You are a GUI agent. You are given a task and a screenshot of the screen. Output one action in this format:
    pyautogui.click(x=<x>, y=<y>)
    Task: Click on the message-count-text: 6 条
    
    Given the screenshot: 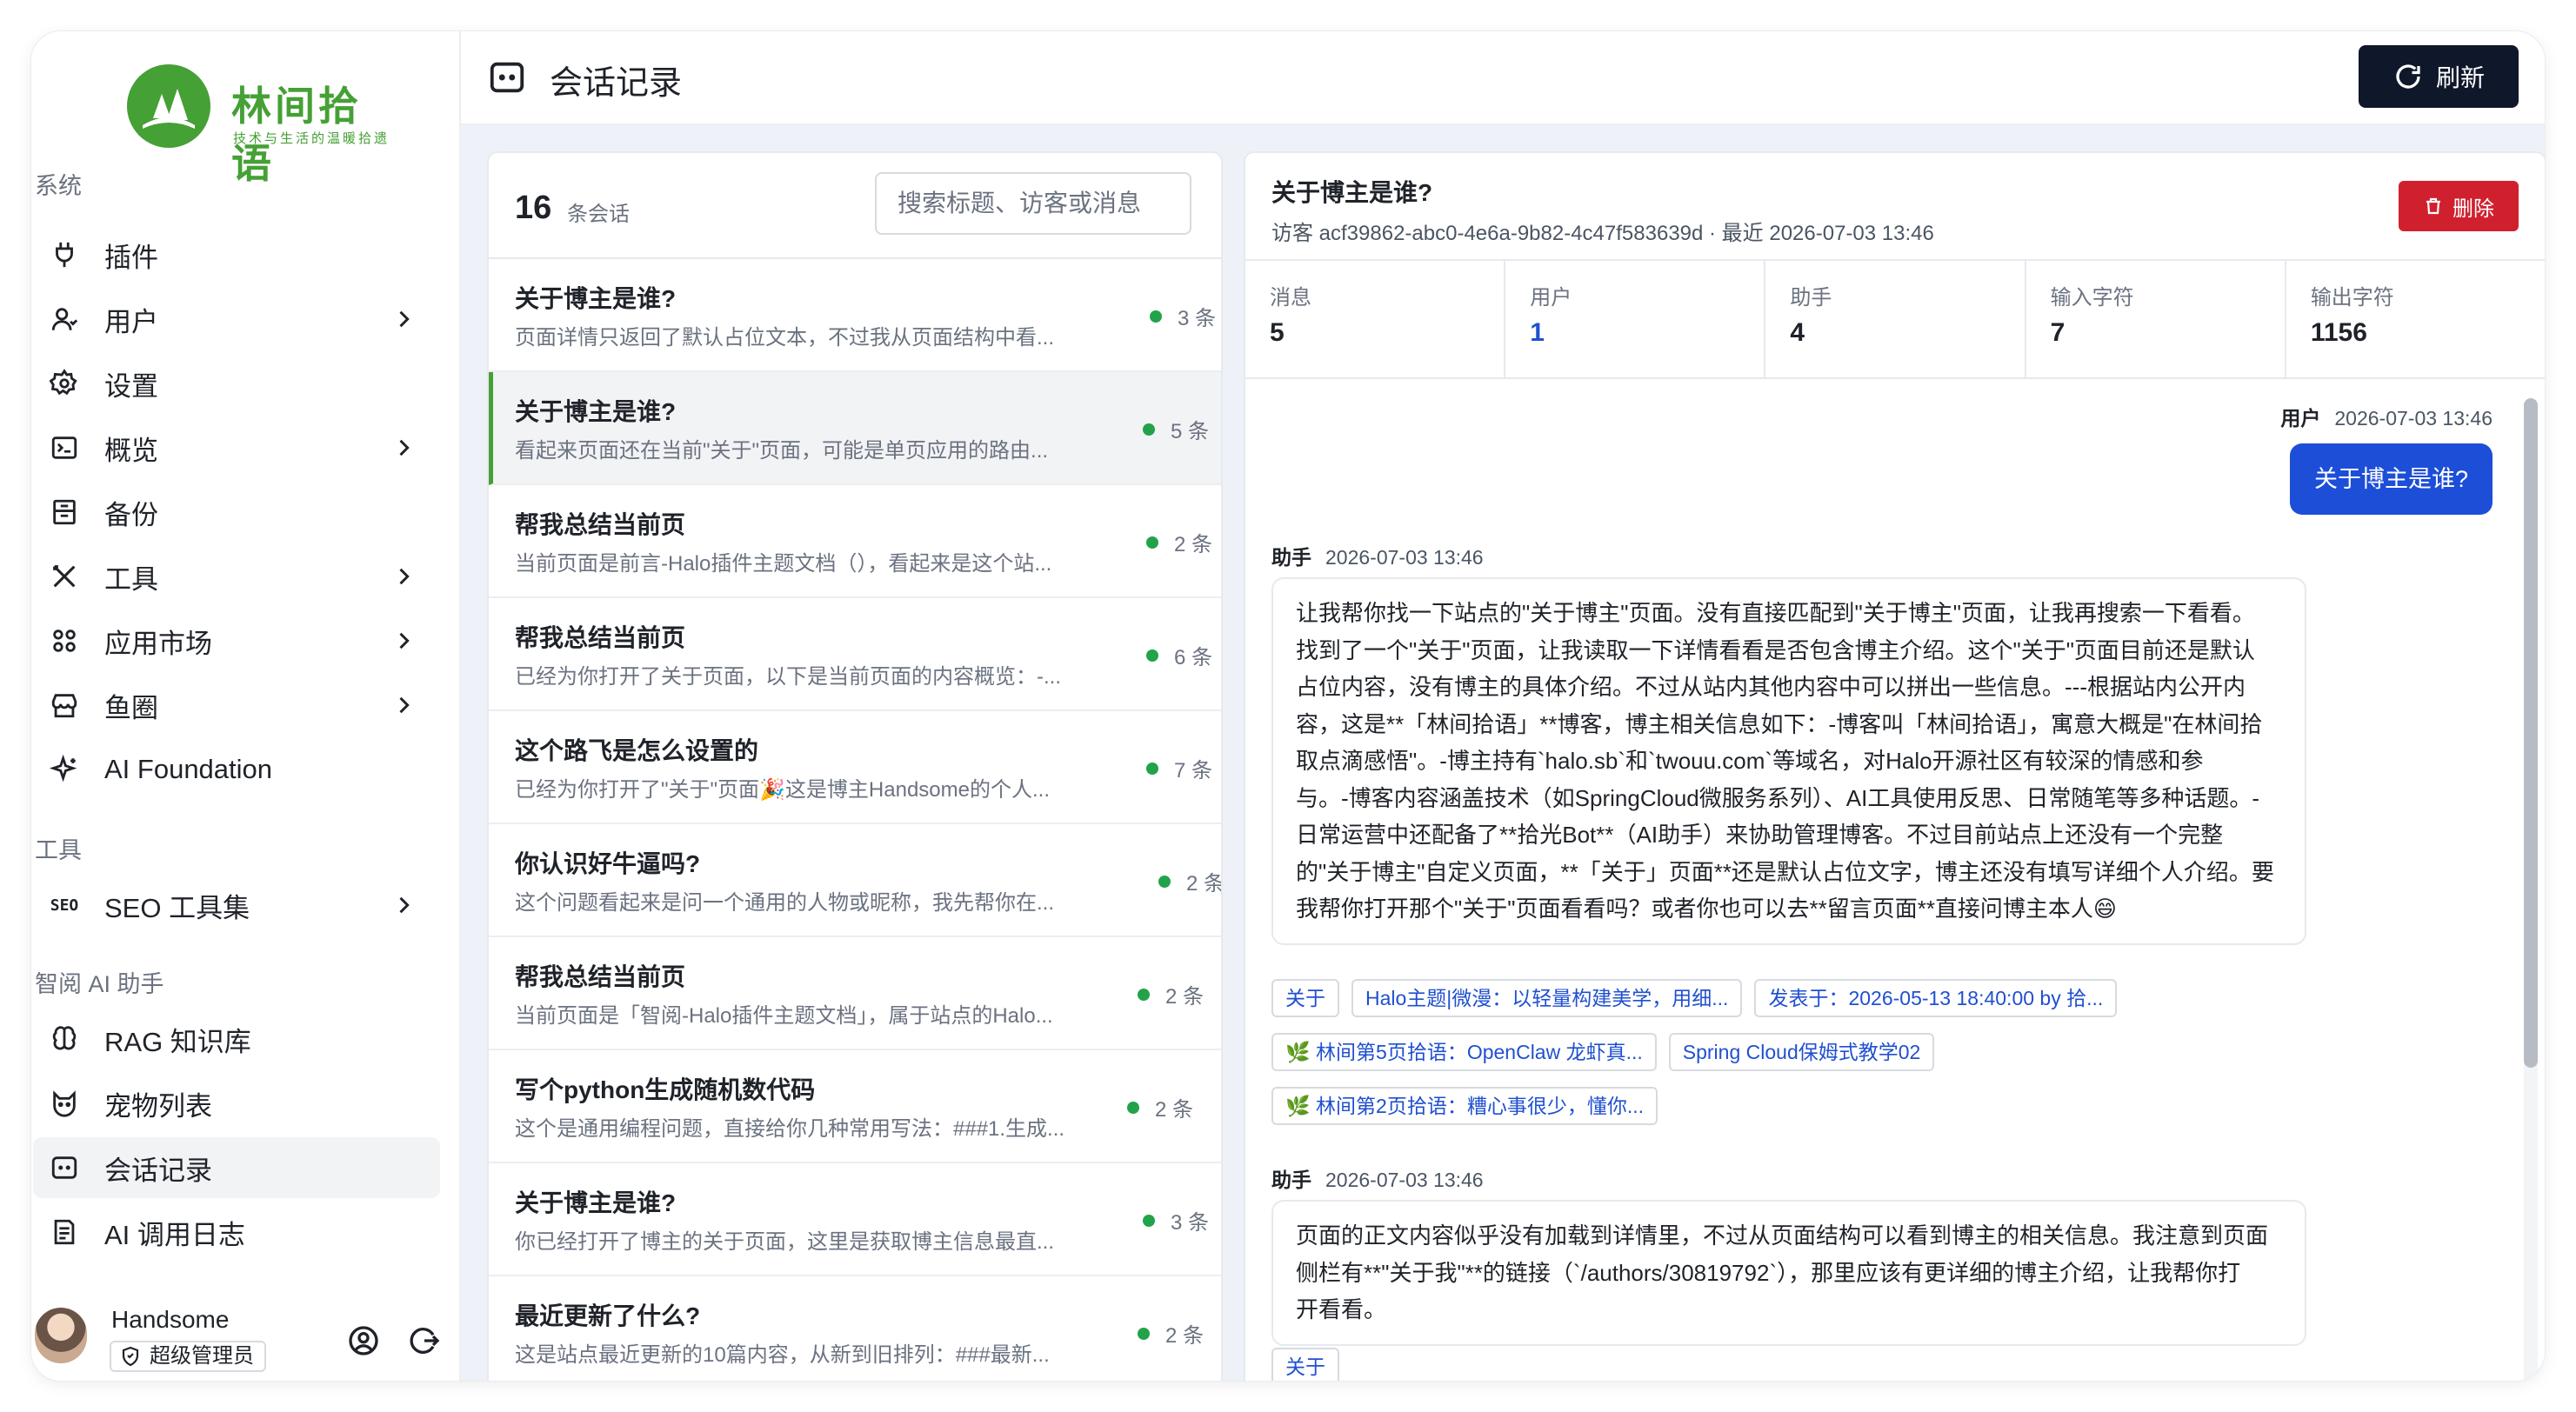 What is the action you would take?
    pyautogui.click(x=1193, y=657)
    